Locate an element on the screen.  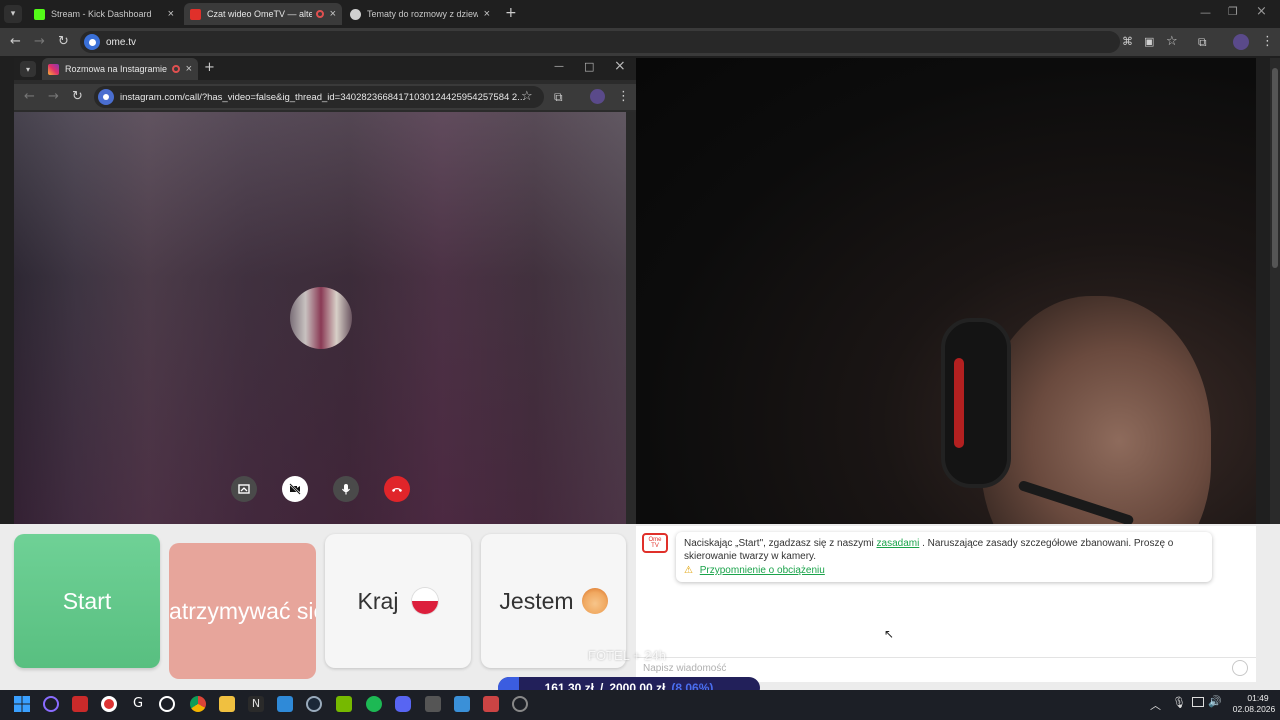
clock-date: 02.08.2026 is located at coordinates (1254, 709).